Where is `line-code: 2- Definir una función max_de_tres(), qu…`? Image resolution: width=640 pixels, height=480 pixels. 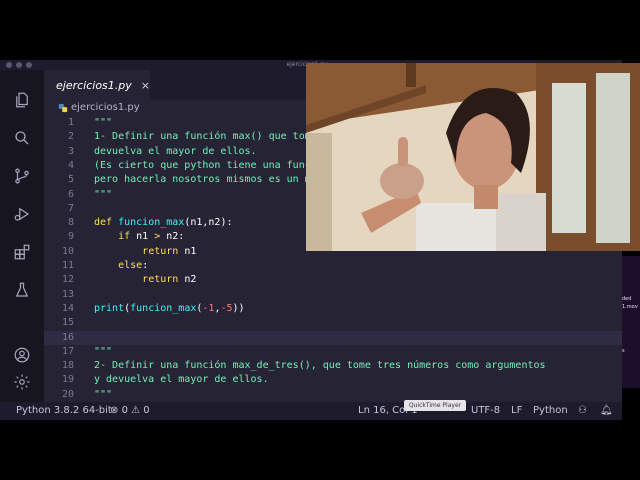 line-code: 2- Definir una función max_de_tres(), qu… is located at coordinates (320, 366).